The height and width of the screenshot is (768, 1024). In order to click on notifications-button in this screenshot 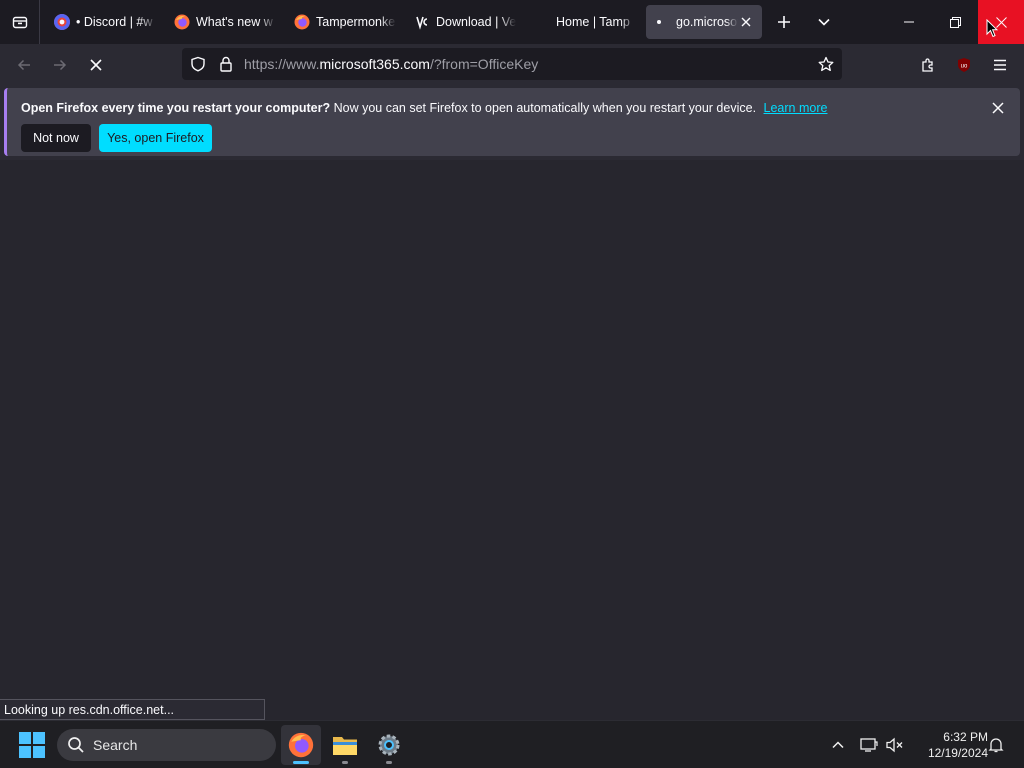, I will do `click(996, 745)`.